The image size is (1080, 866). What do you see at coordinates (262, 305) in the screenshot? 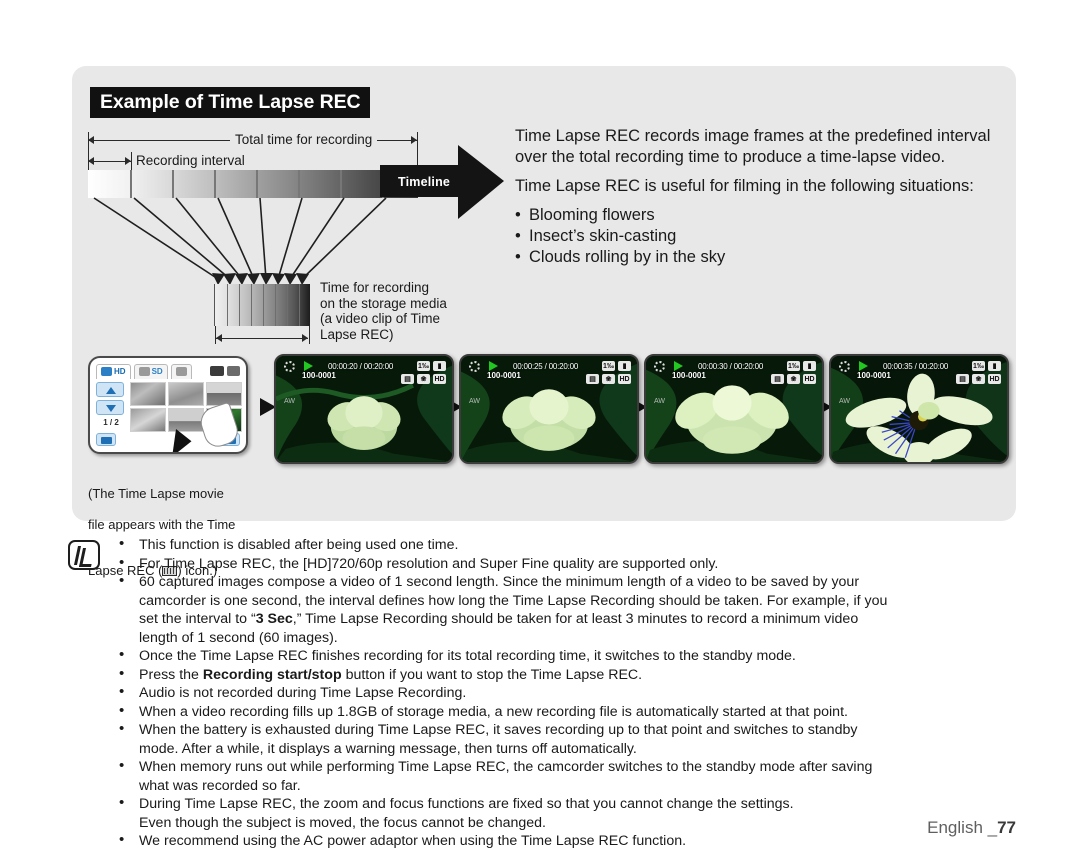
I see `storage-media-block` at bounding box center [262, 305].